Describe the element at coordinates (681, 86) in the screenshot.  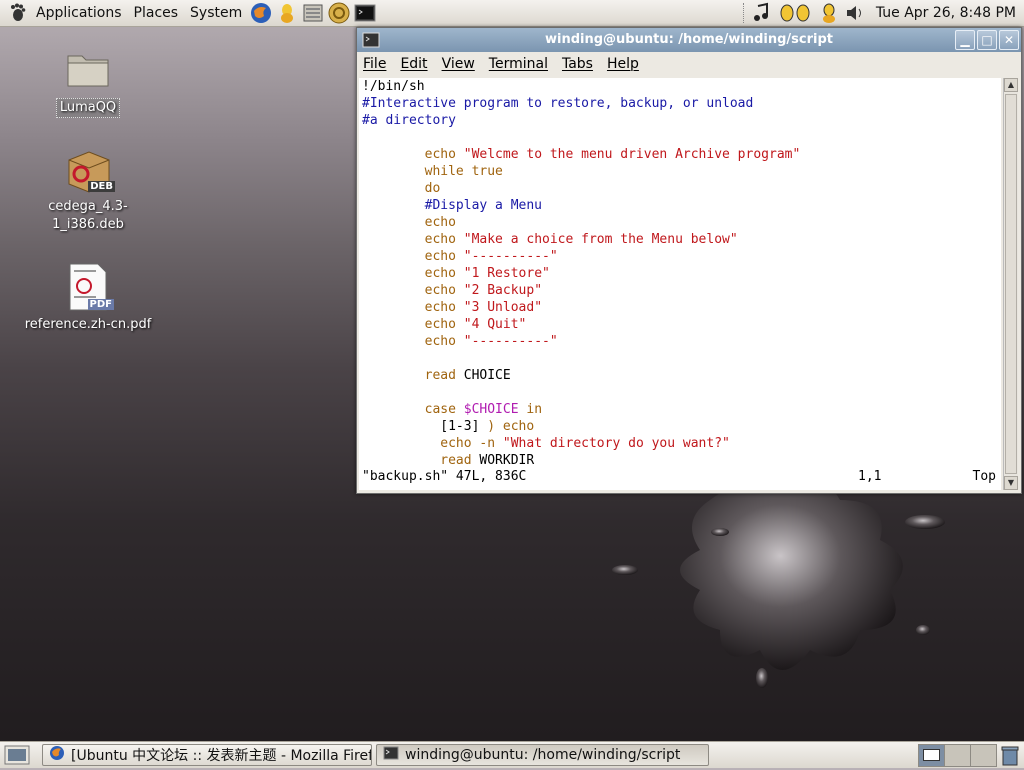
I see `code-line: !/bin/sh` at that location.